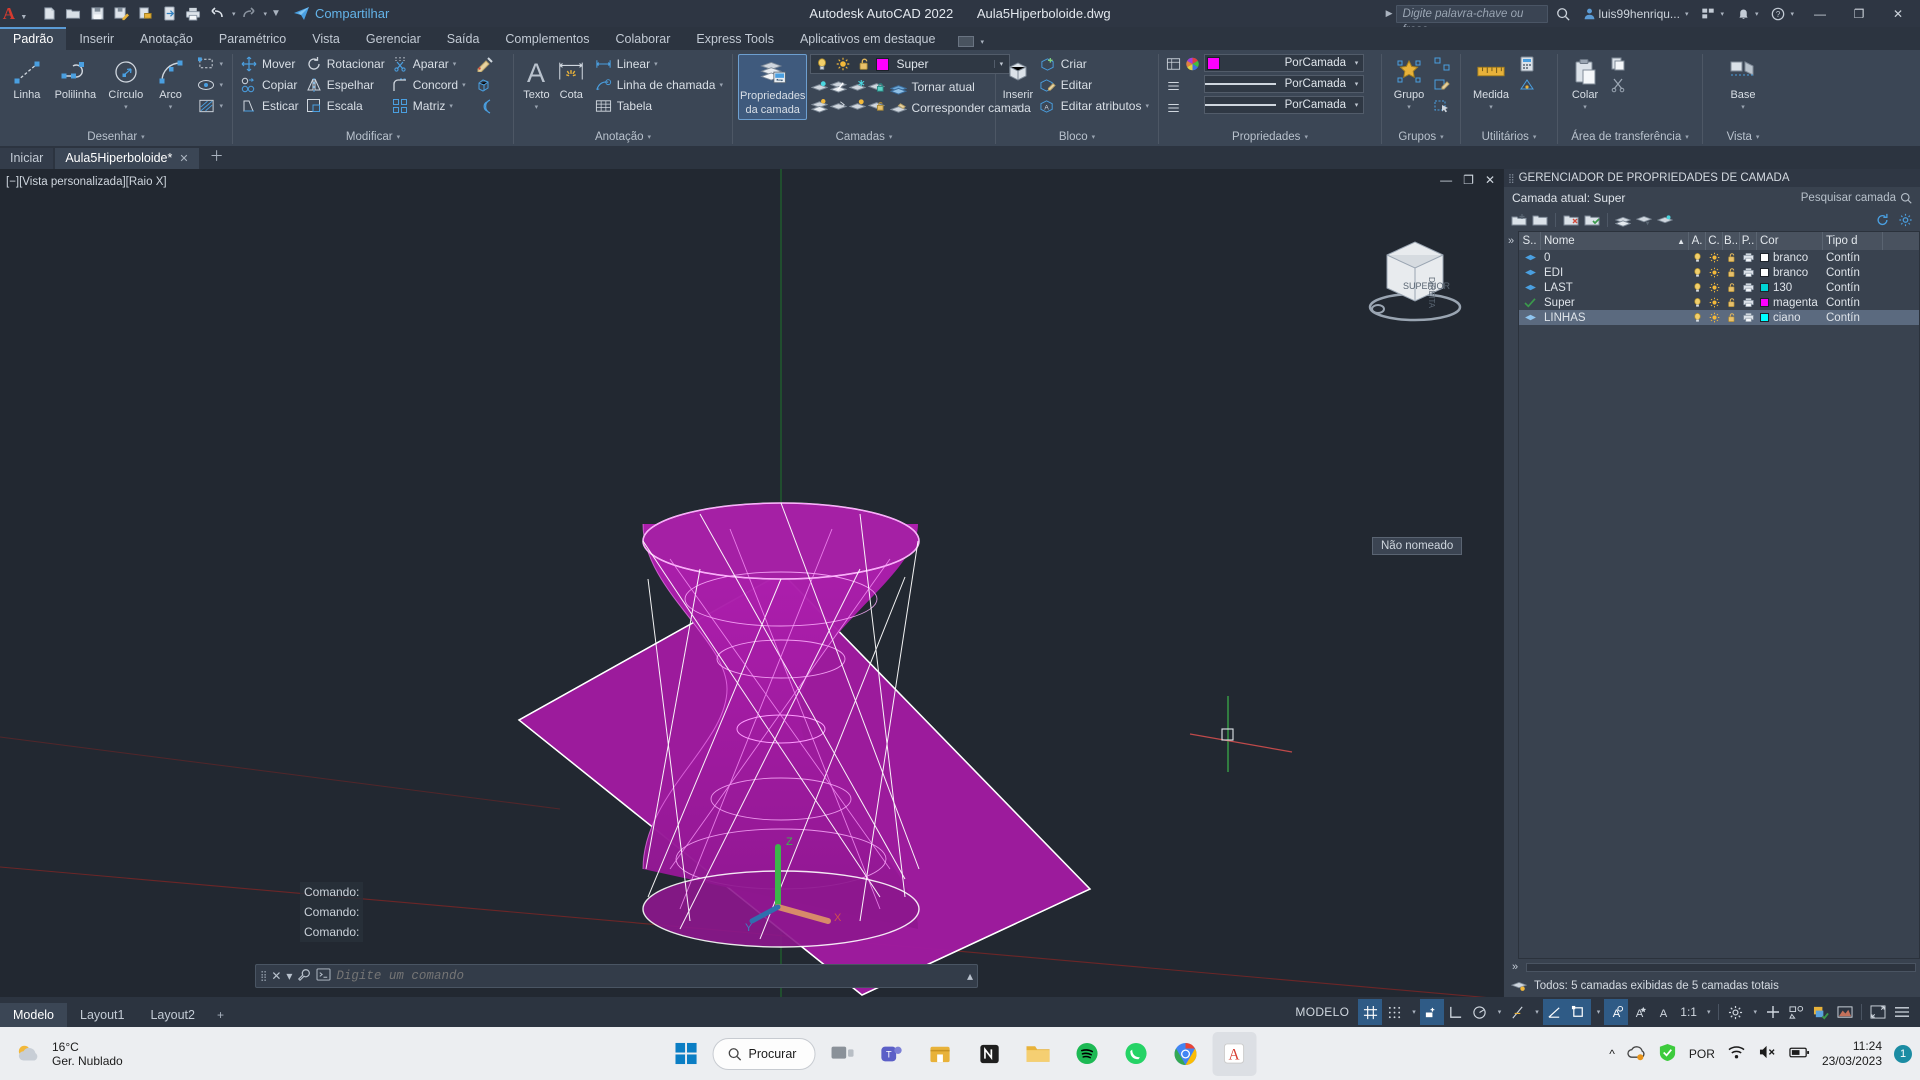  I want to click on scale-dropdown-icon: ▾, so click(1708, 1012).